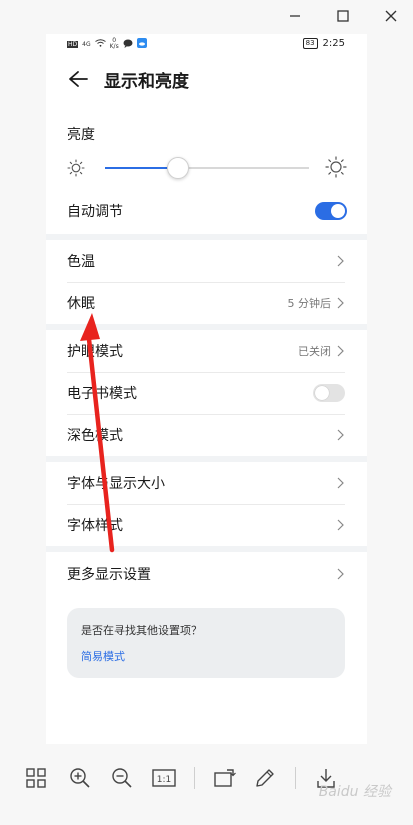  Describe the element at coordinates (310, 43) in the screenshot. I see `battery-indicator: 83` at that location.